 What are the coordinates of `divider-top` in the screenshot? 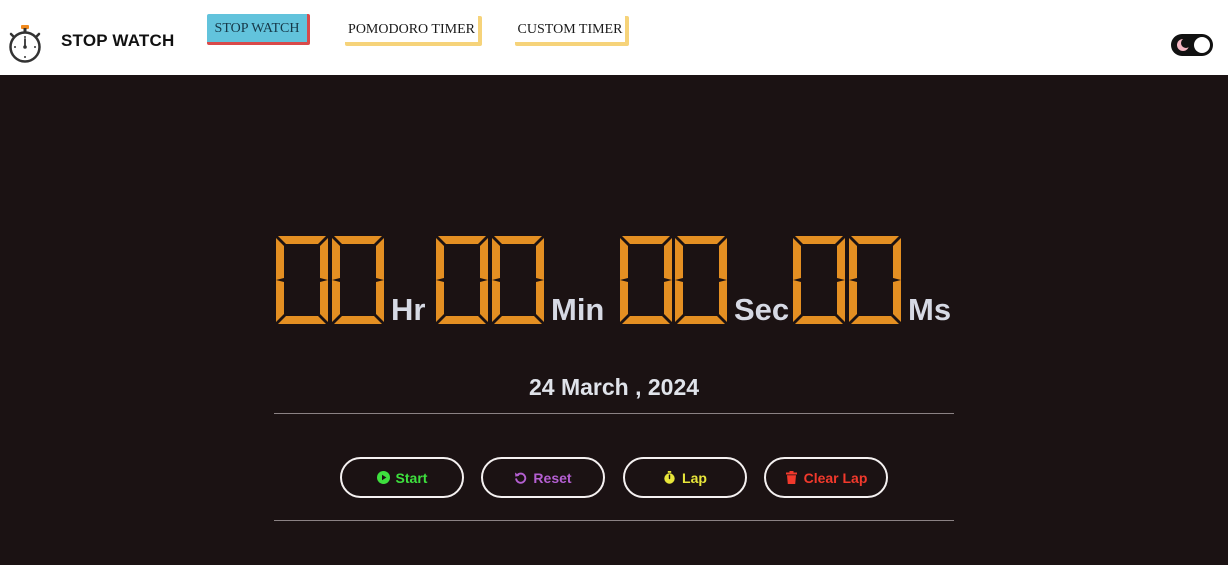 It's located at (614, 413).